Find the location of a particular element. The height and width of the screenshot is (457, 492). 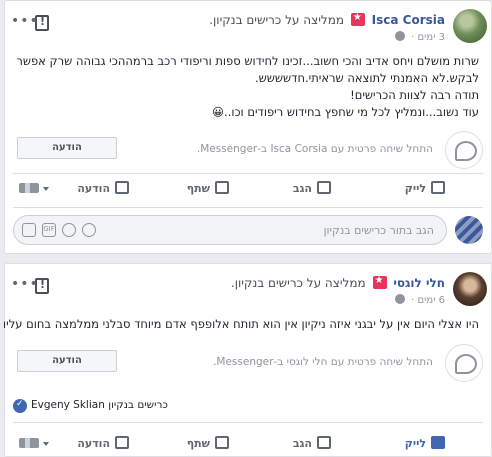

comment-composer: הגב בתור כרישים בנקיון GIF is located at coordinates (248, 230).